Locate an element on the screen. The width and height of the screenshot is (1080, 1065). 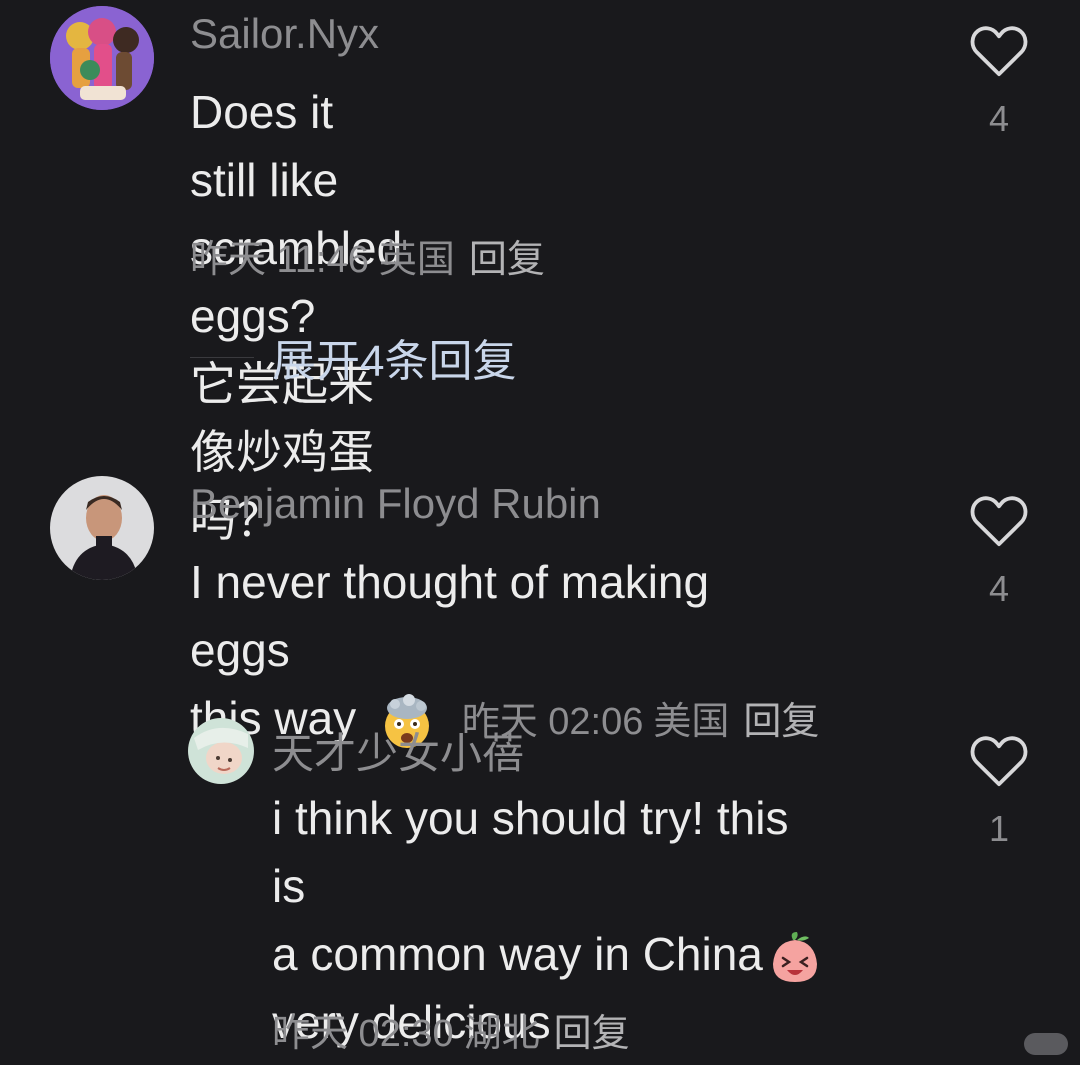
username: Sailor.Nyx is located at coordinates (284, 34).